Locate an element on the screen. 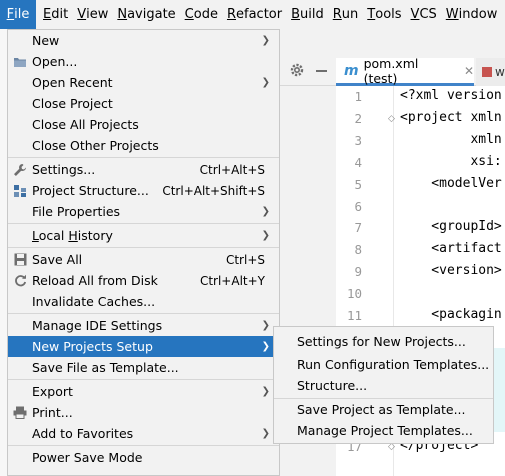 This screenshot has height=476, width=505. menu-file: File is located at coordinates (18, 14).